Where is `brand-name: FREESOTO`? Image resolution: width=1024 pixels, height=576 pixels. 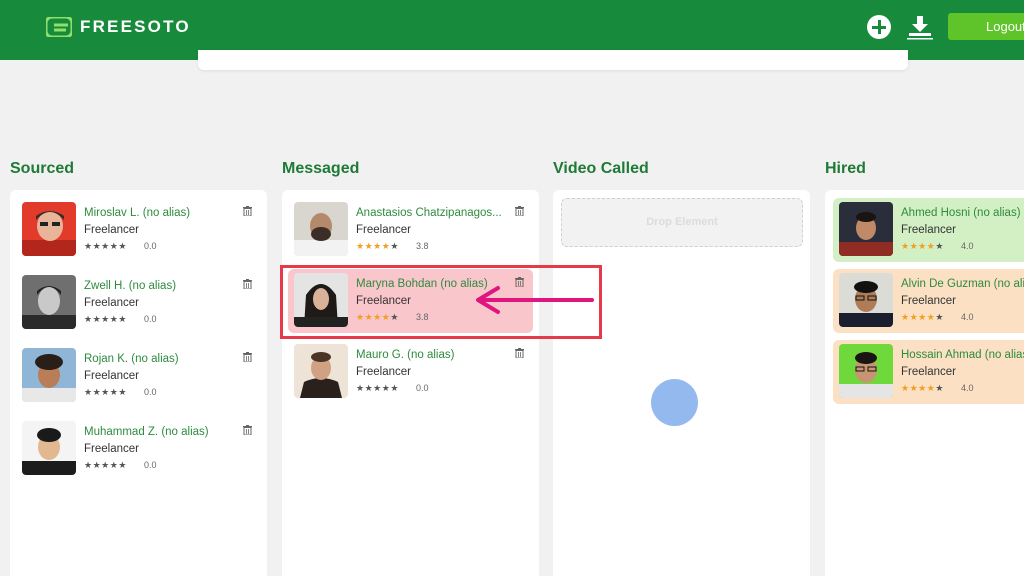 brand-name: FREESOTO is located at coordinates (135, 26).